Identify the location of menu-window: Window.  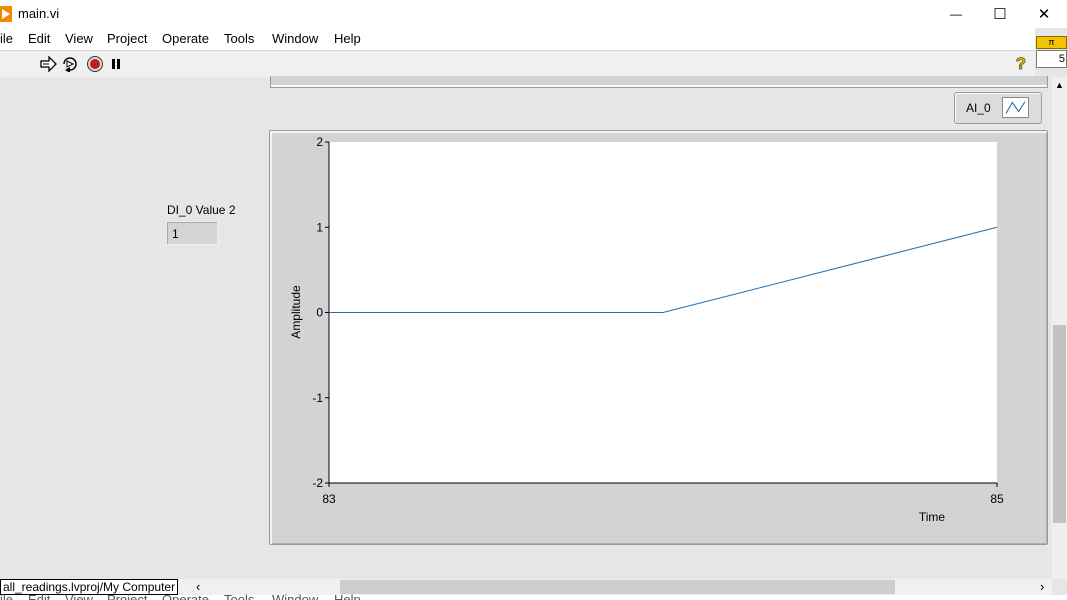
(295, 38).